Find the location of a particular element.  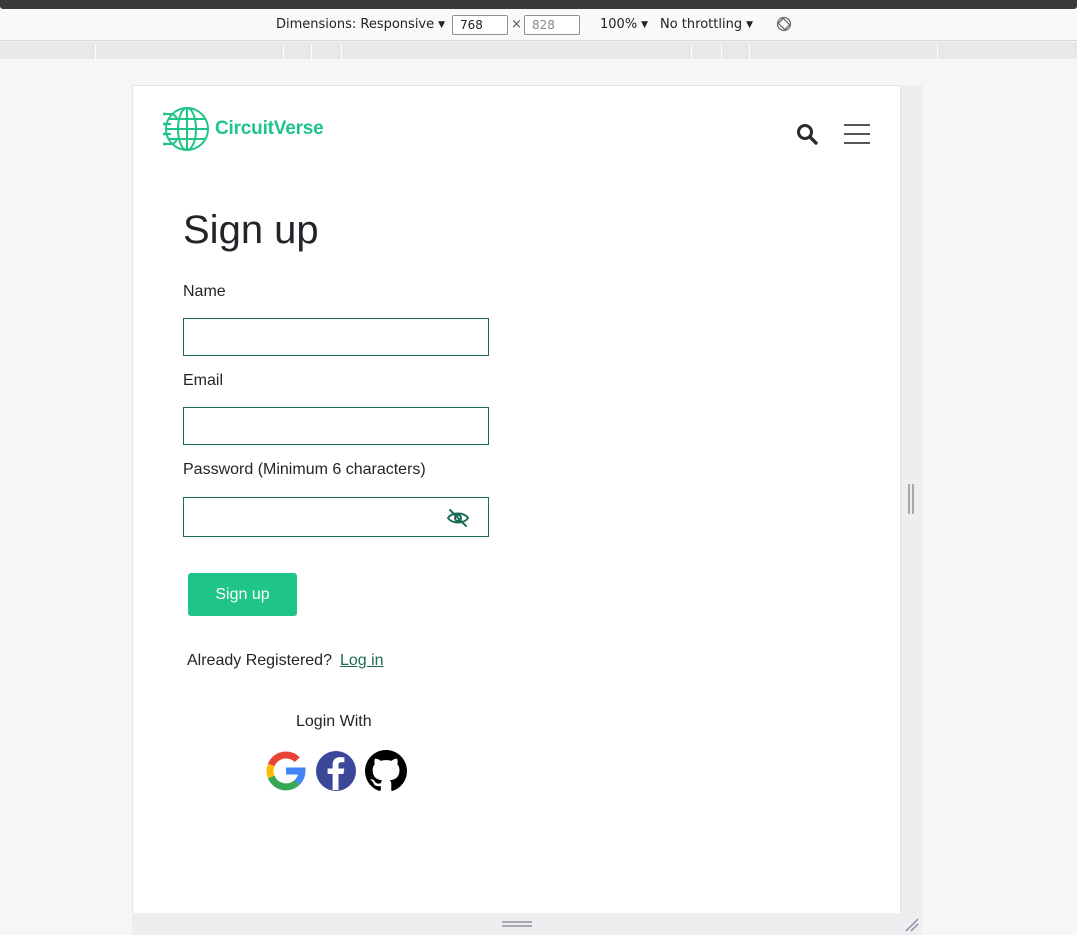

dimensions-label: Dimensions: Responsive is located at coordinates (355, 24).